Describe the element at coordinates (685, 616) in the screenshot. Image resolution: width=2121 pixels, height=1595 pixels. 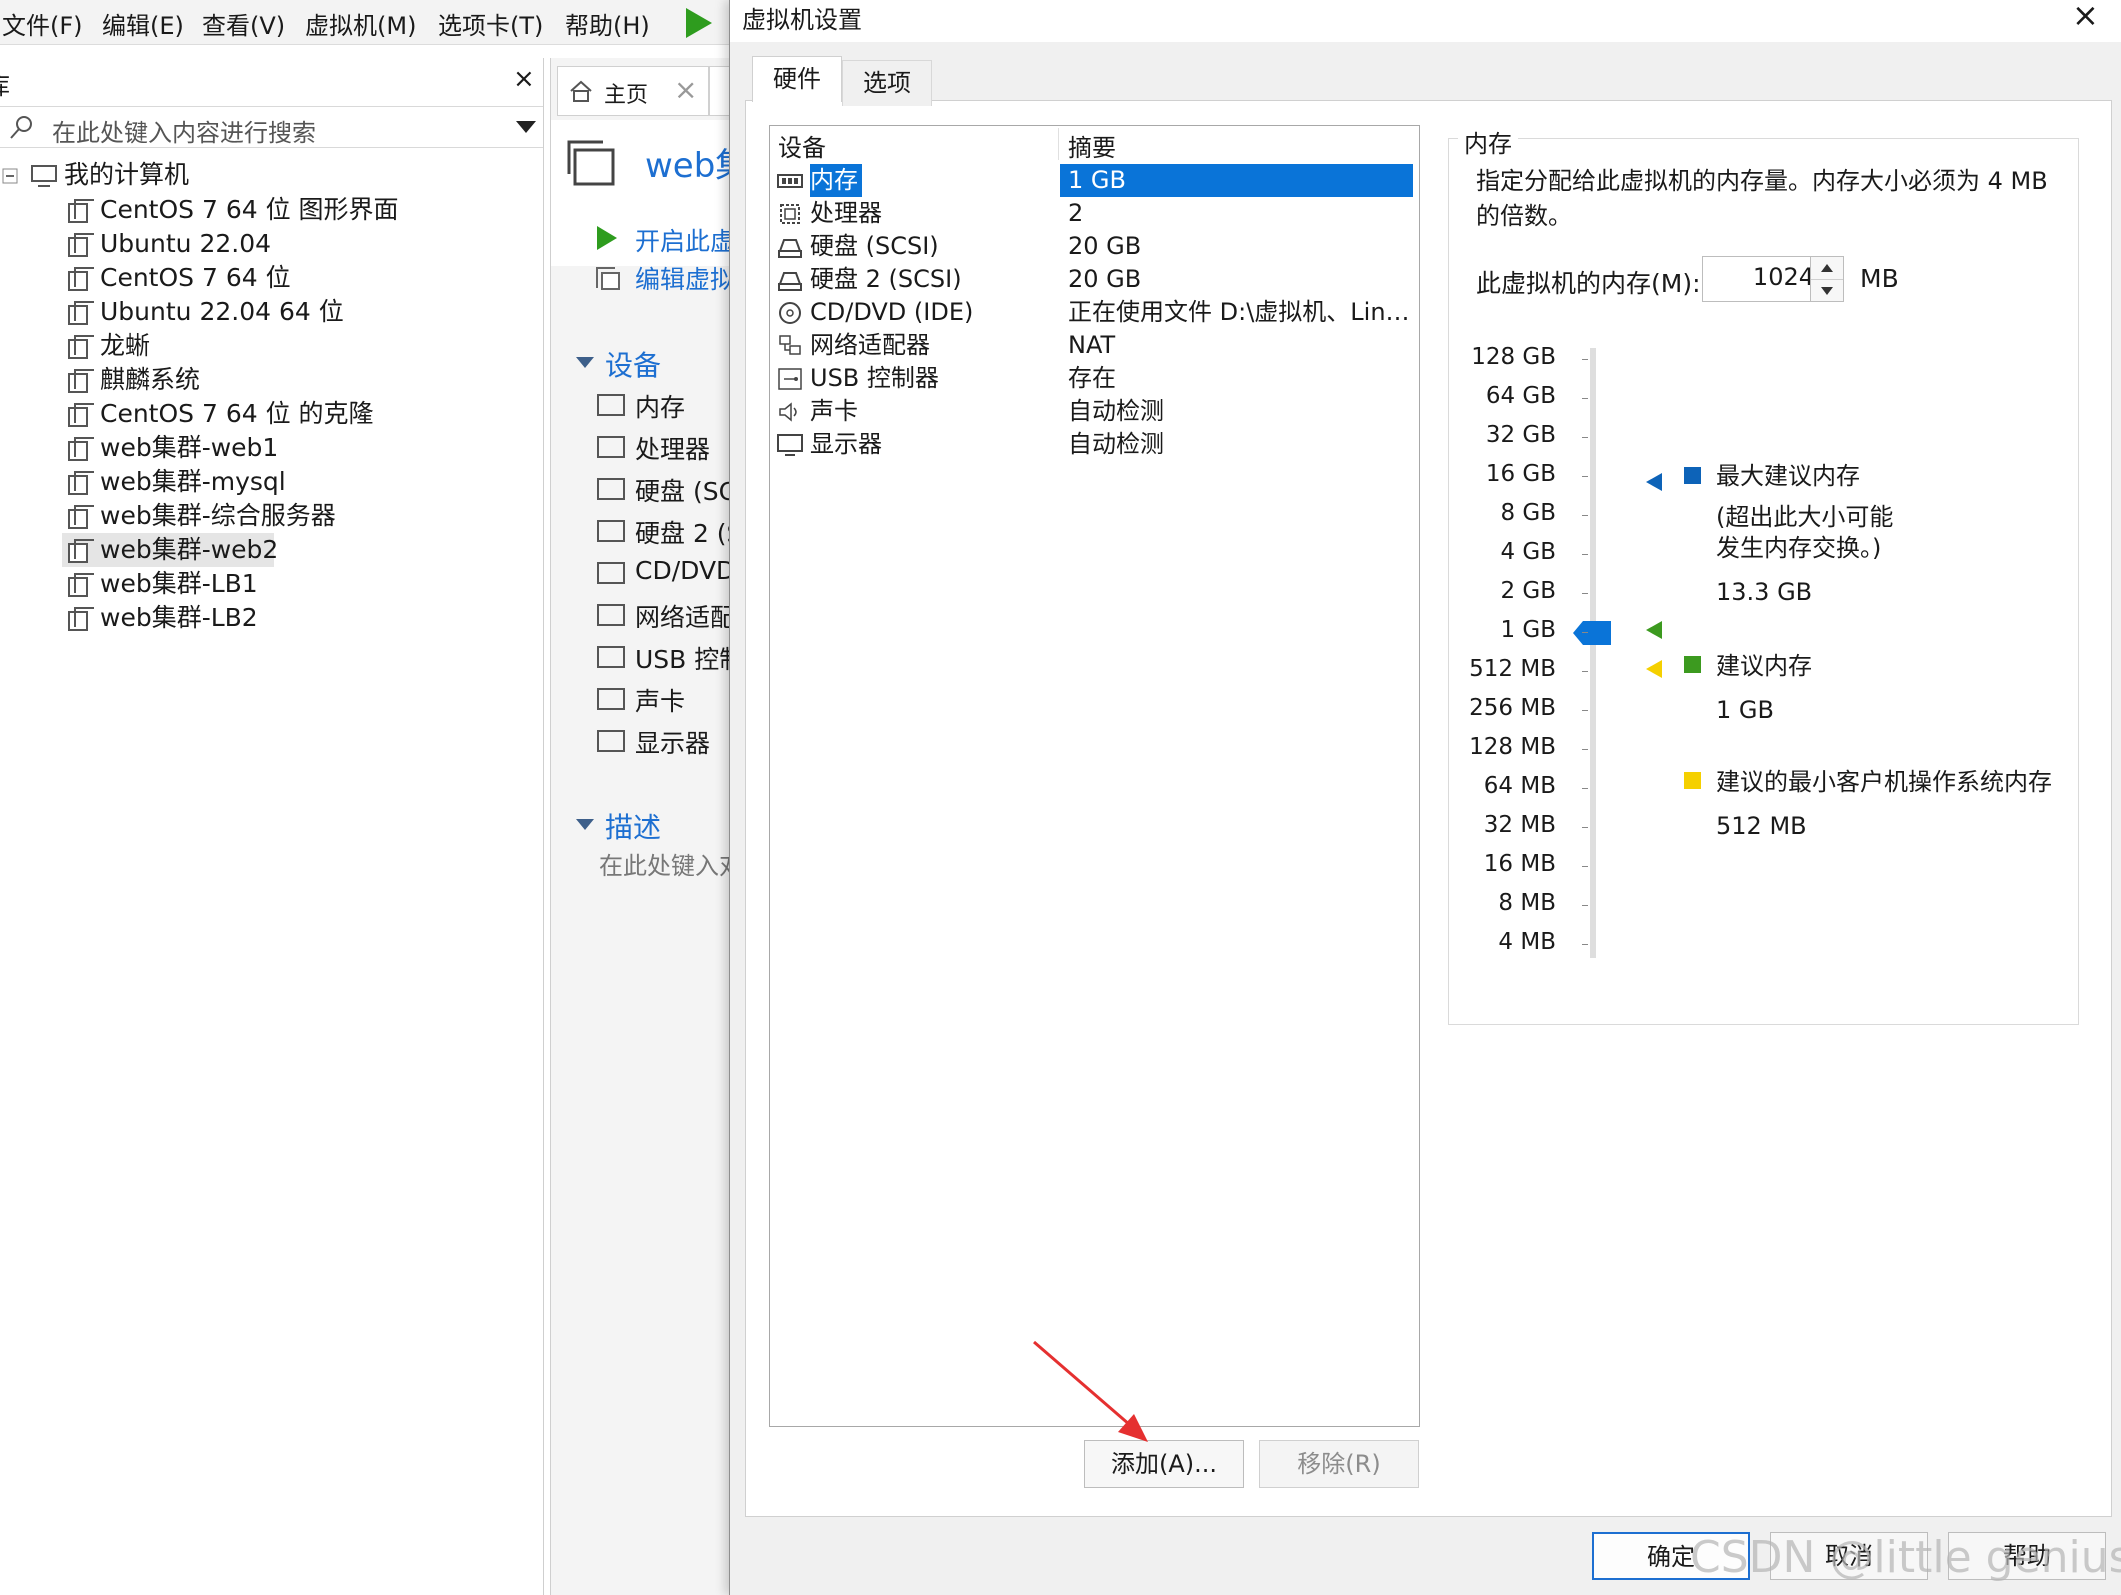
I see `summary-device-link: 网络适配` at that location.